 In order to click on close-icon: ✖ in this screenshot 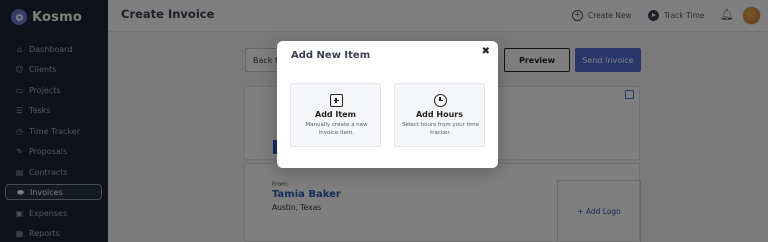, I will do `click(486, 52)`.